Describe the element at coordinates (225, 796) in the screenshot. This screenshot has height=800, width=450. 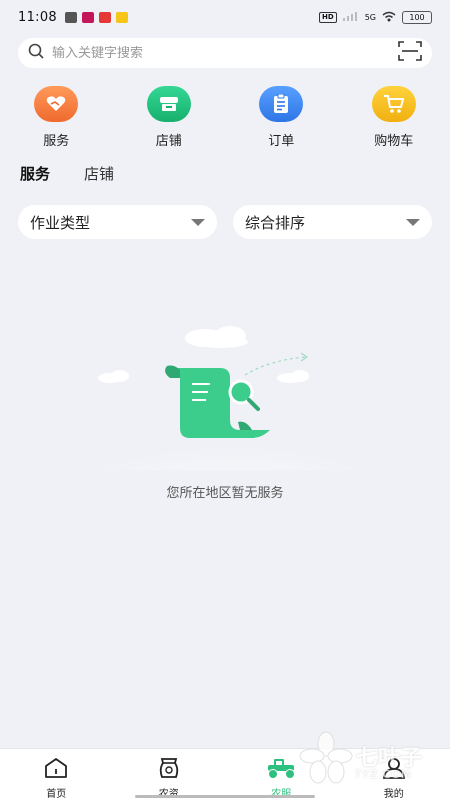
I see `home-indicator` at that location.